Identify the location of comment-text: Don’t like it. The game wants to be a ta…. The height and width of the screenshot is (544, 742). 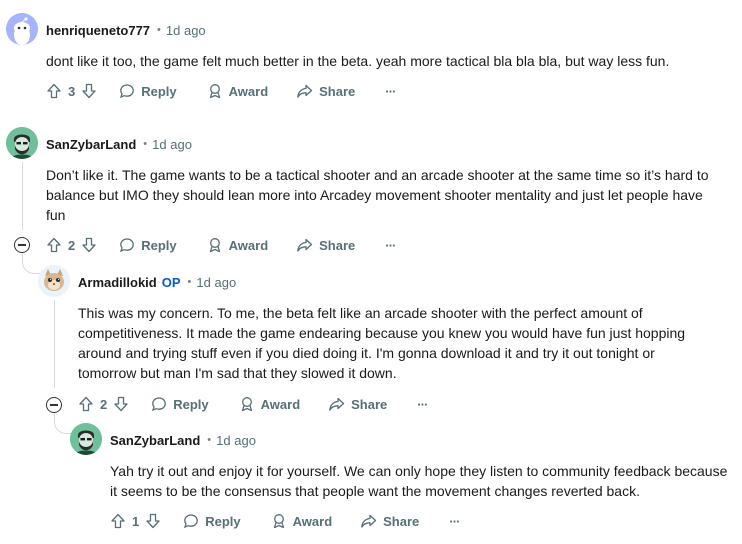
(377, 195).